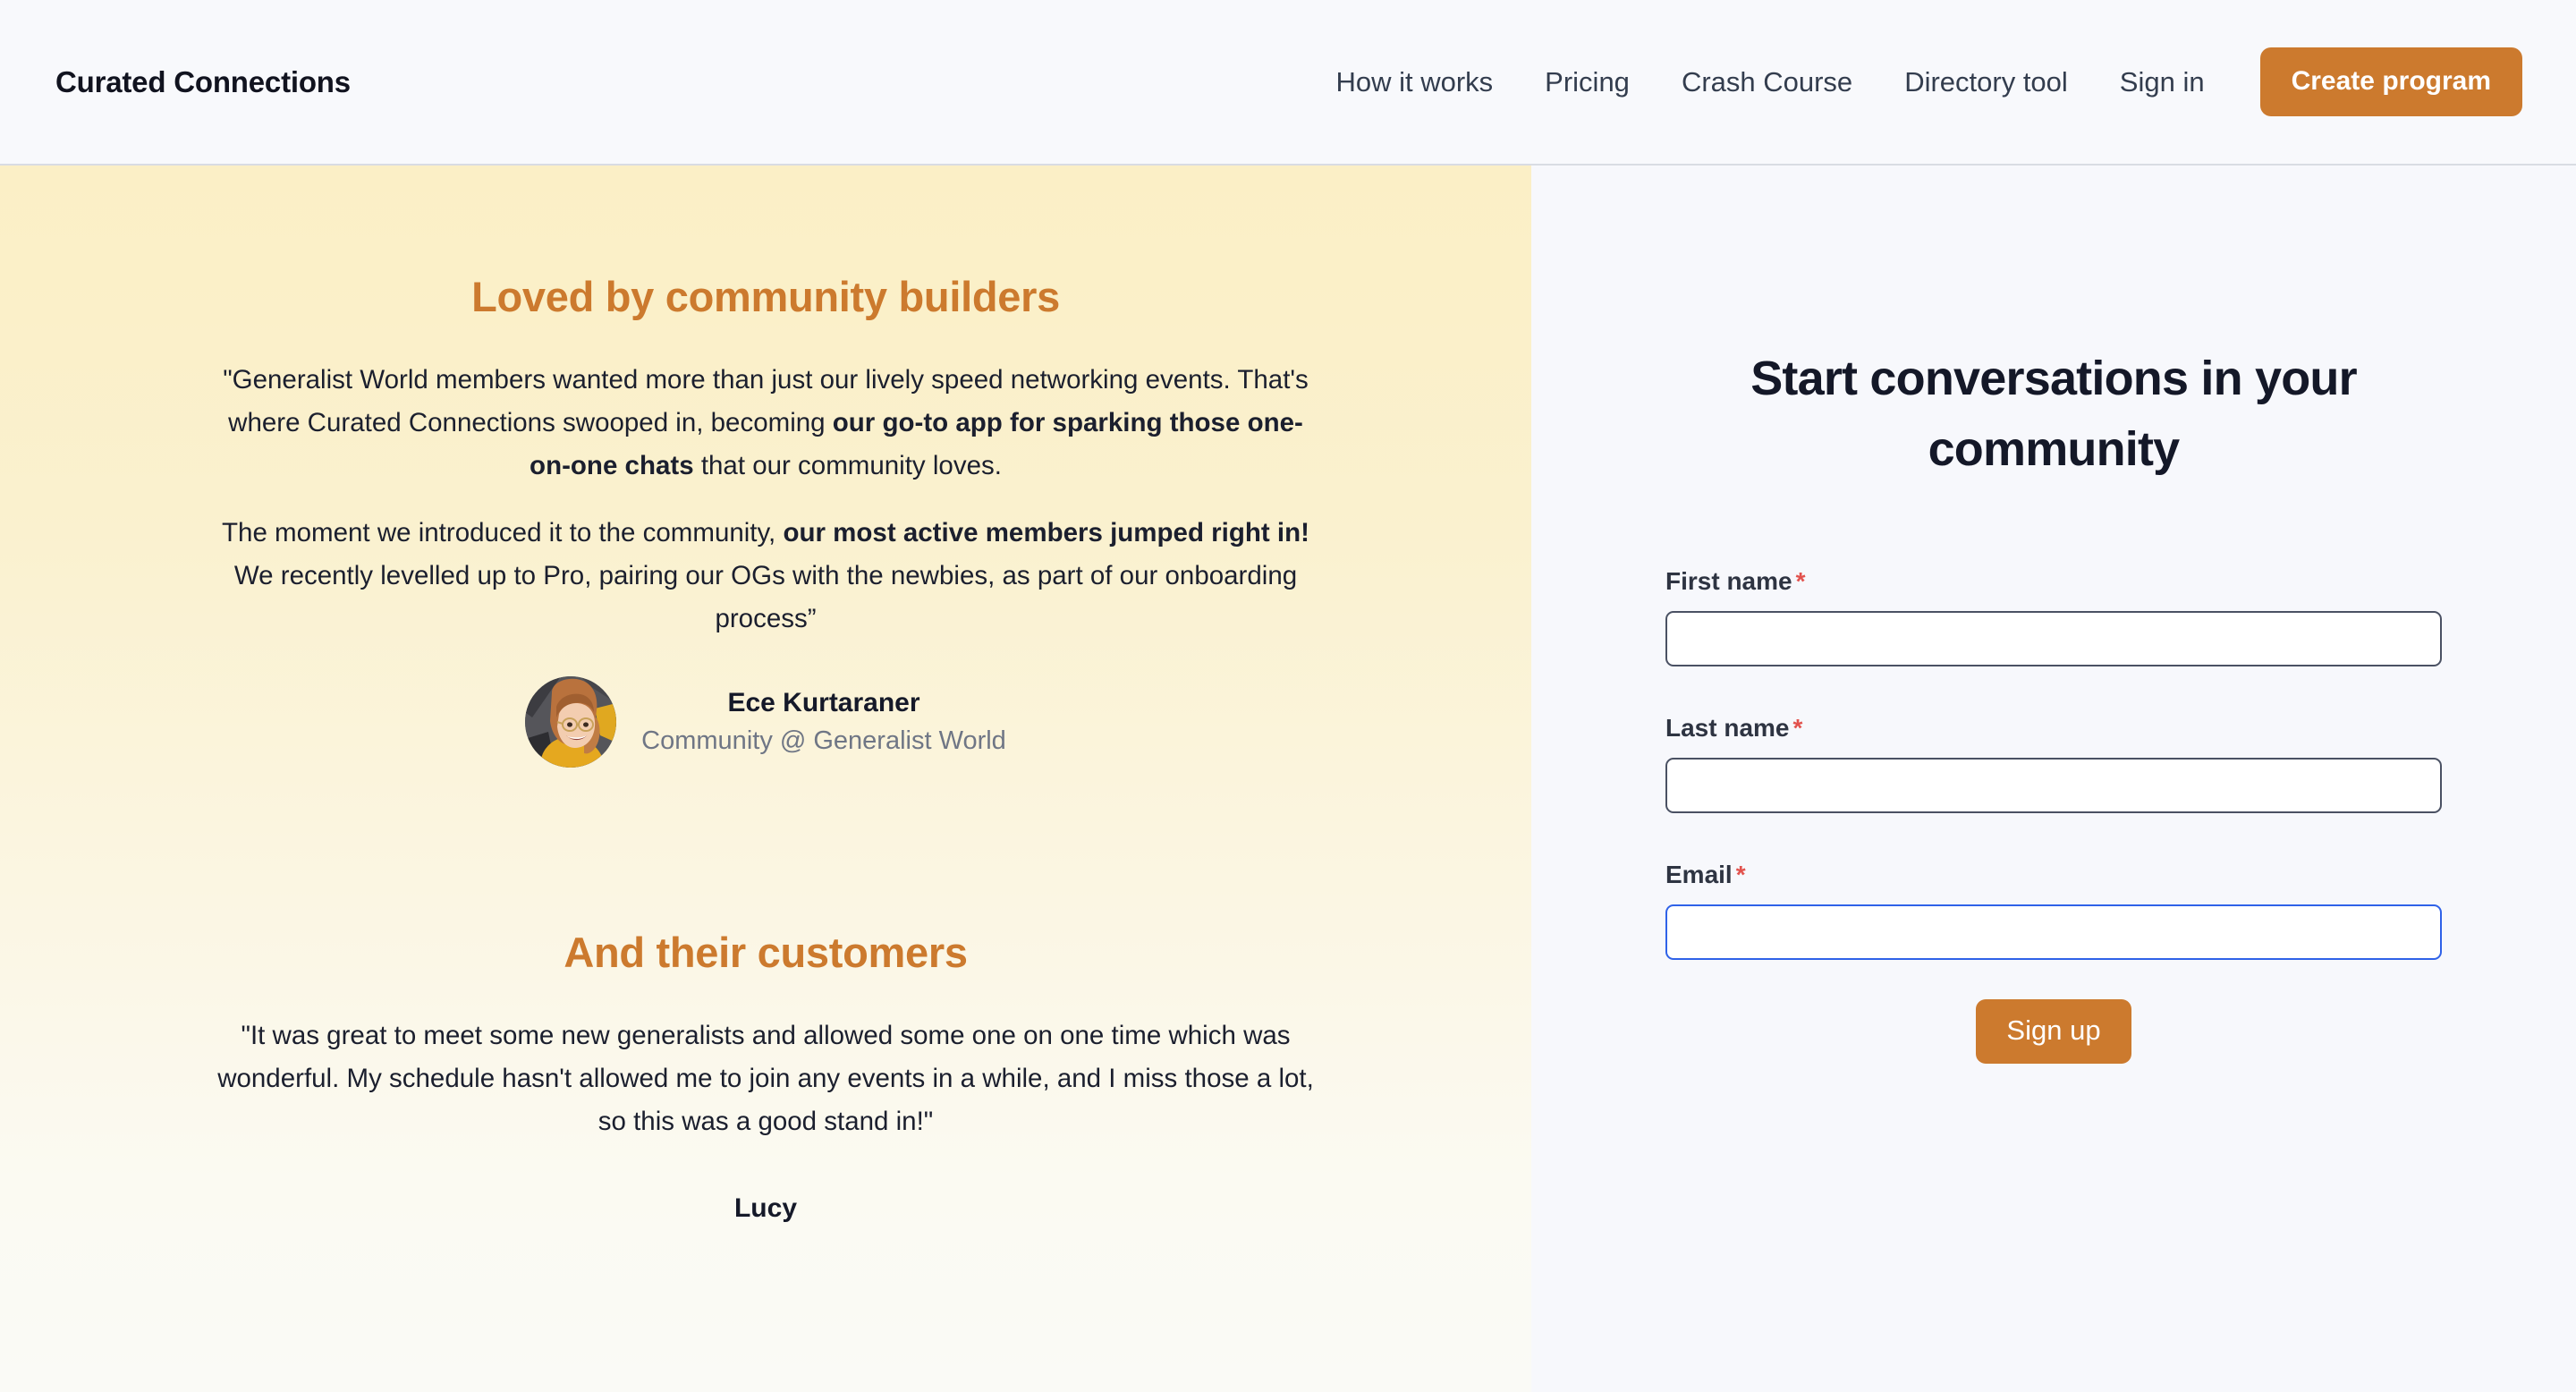 This screenshot has width=2576, height=1392. I want to click on page-title: Start conversations in your community, so click(2053, 414).